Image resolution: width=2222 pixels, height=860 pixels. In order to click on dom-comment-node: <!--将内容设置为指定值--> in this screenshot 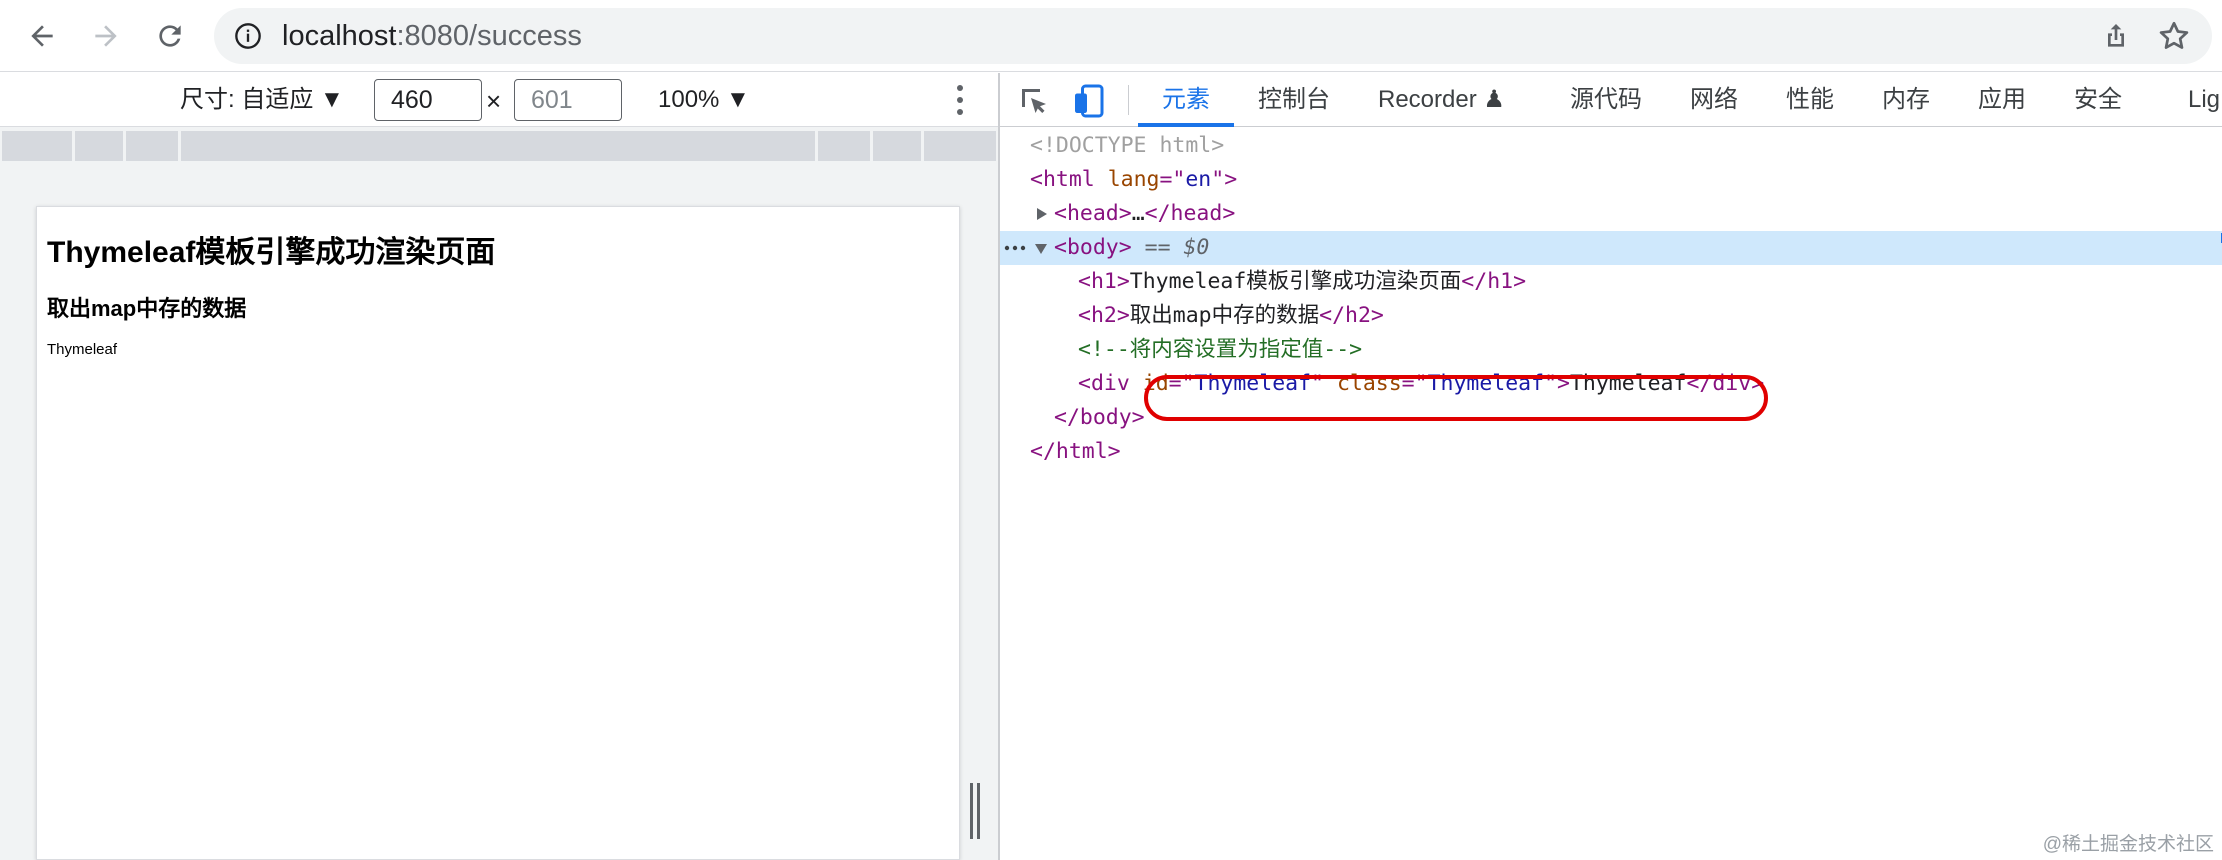, I will do `click(1611, 350)`.